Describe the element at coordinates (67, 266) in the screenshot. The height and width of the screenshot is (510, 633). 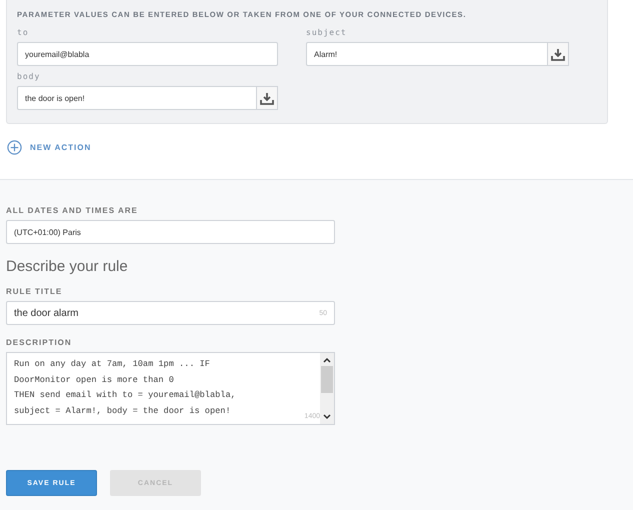
I see `section-heading: Describe your rule` at that location.